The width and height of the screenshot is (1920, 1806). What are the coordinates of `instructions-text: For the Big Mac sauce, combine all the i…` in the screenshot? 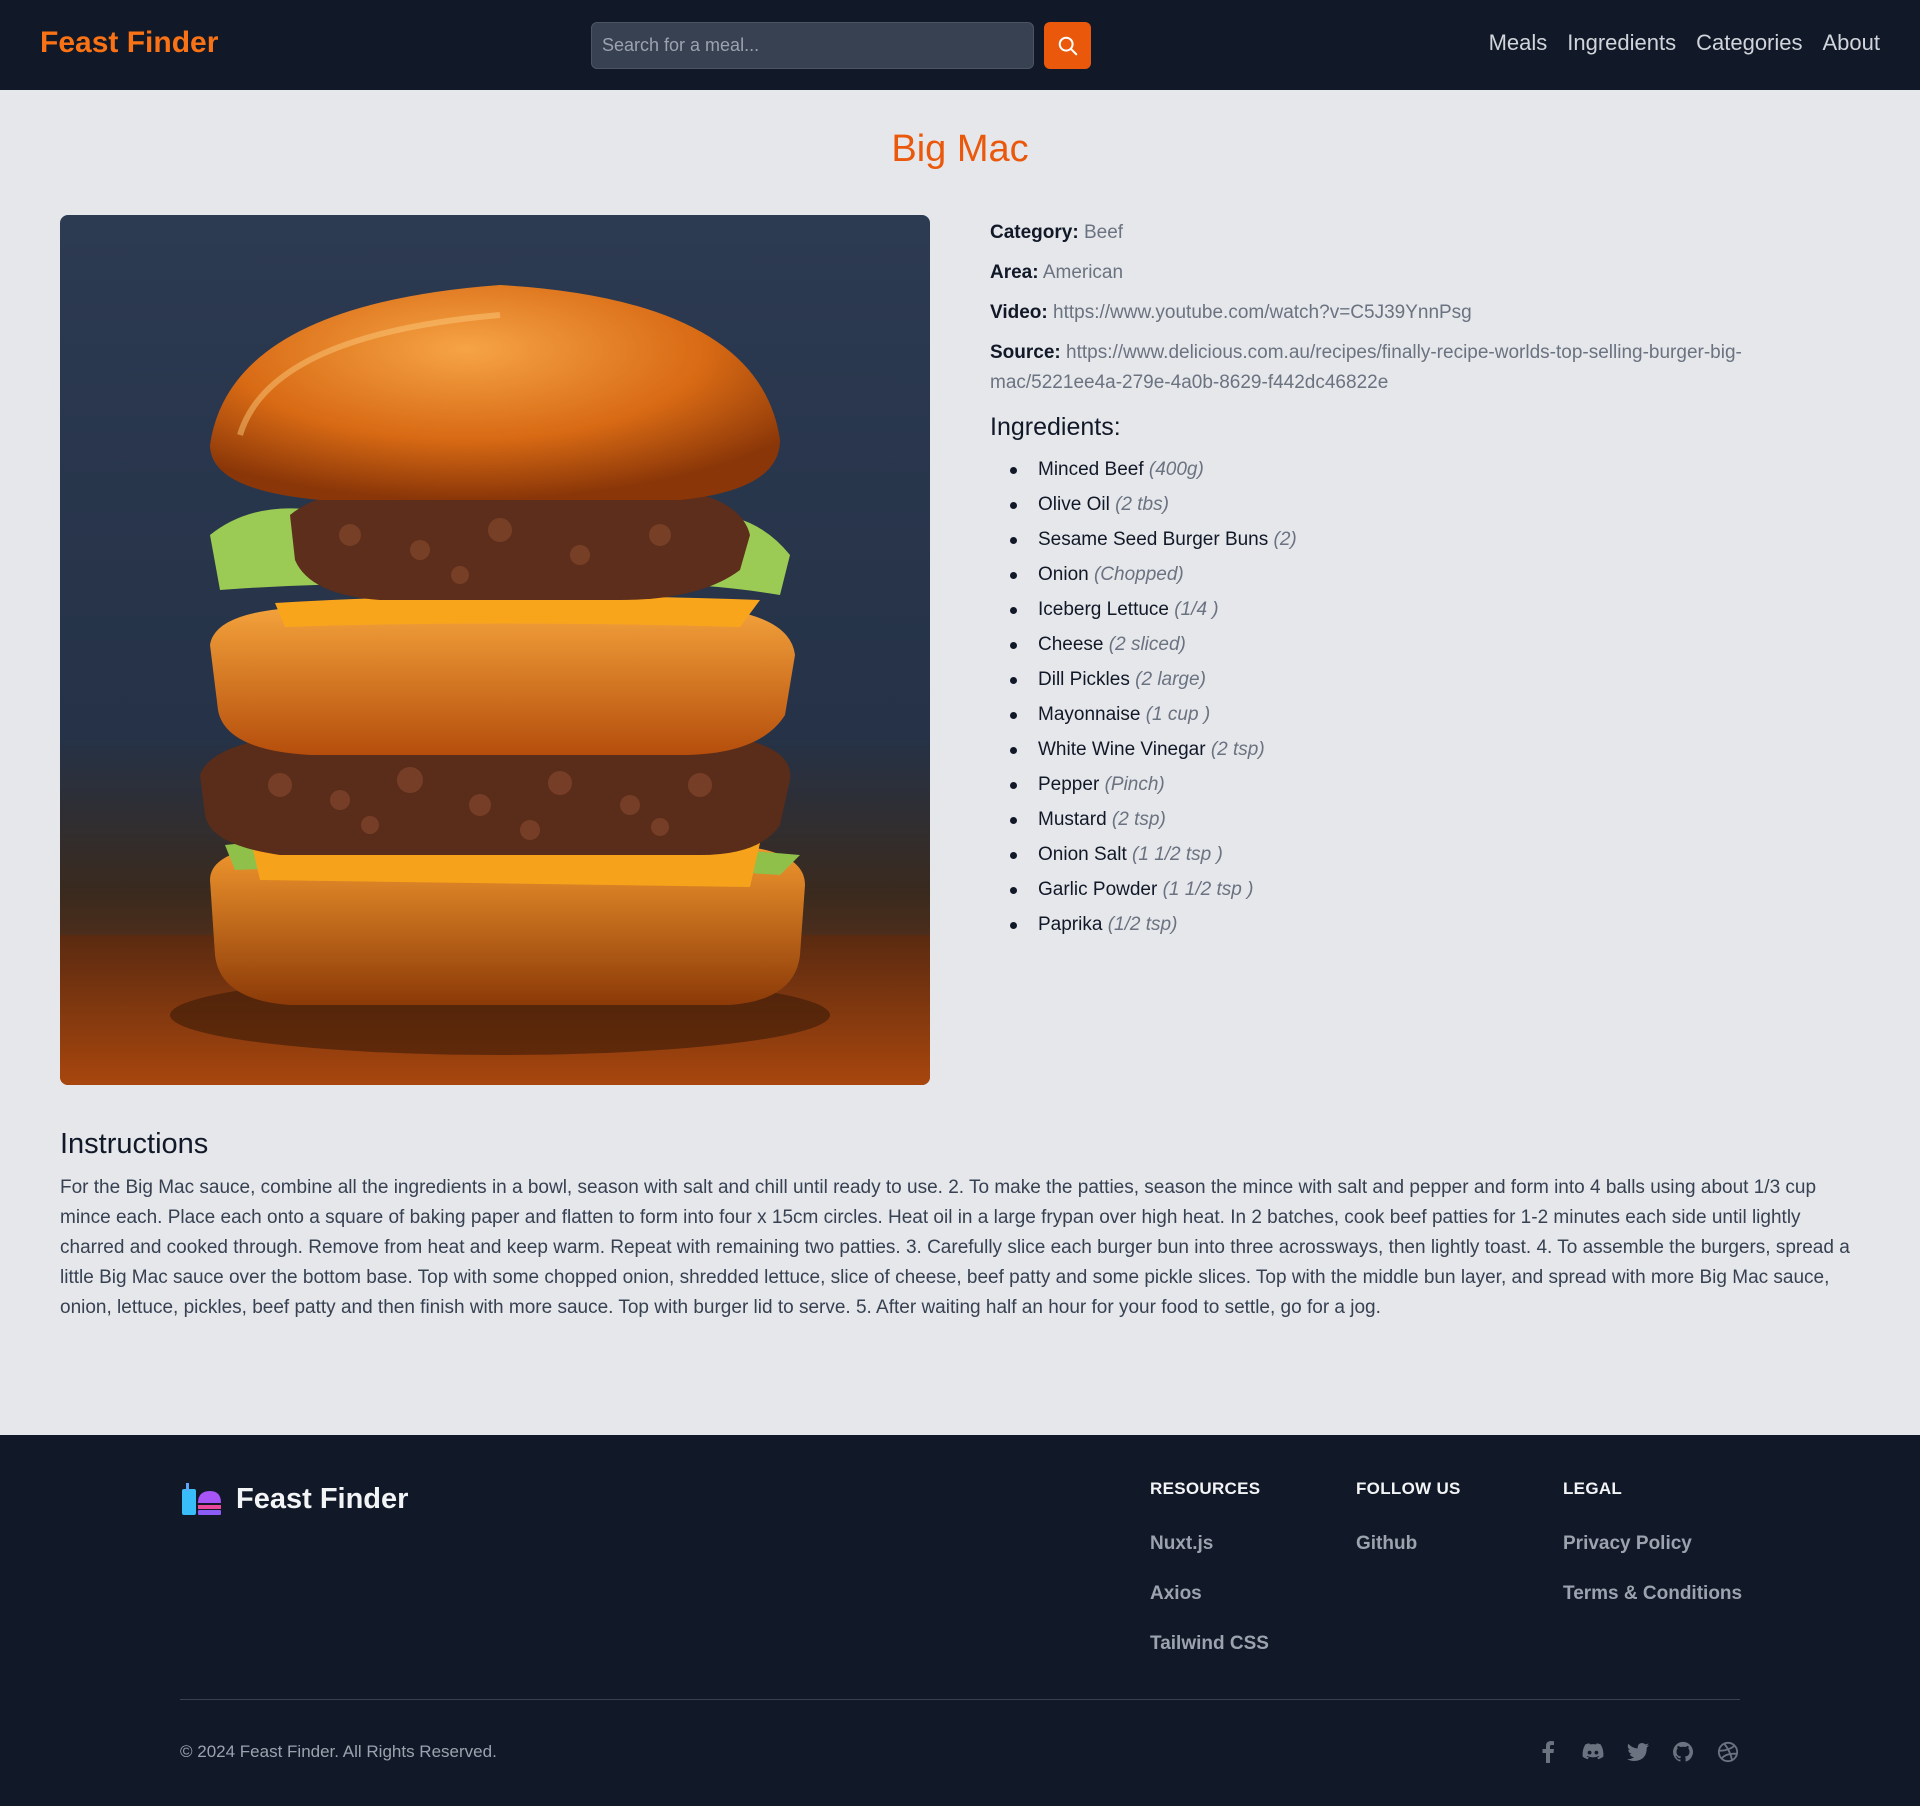 It's located at (955, 1247).